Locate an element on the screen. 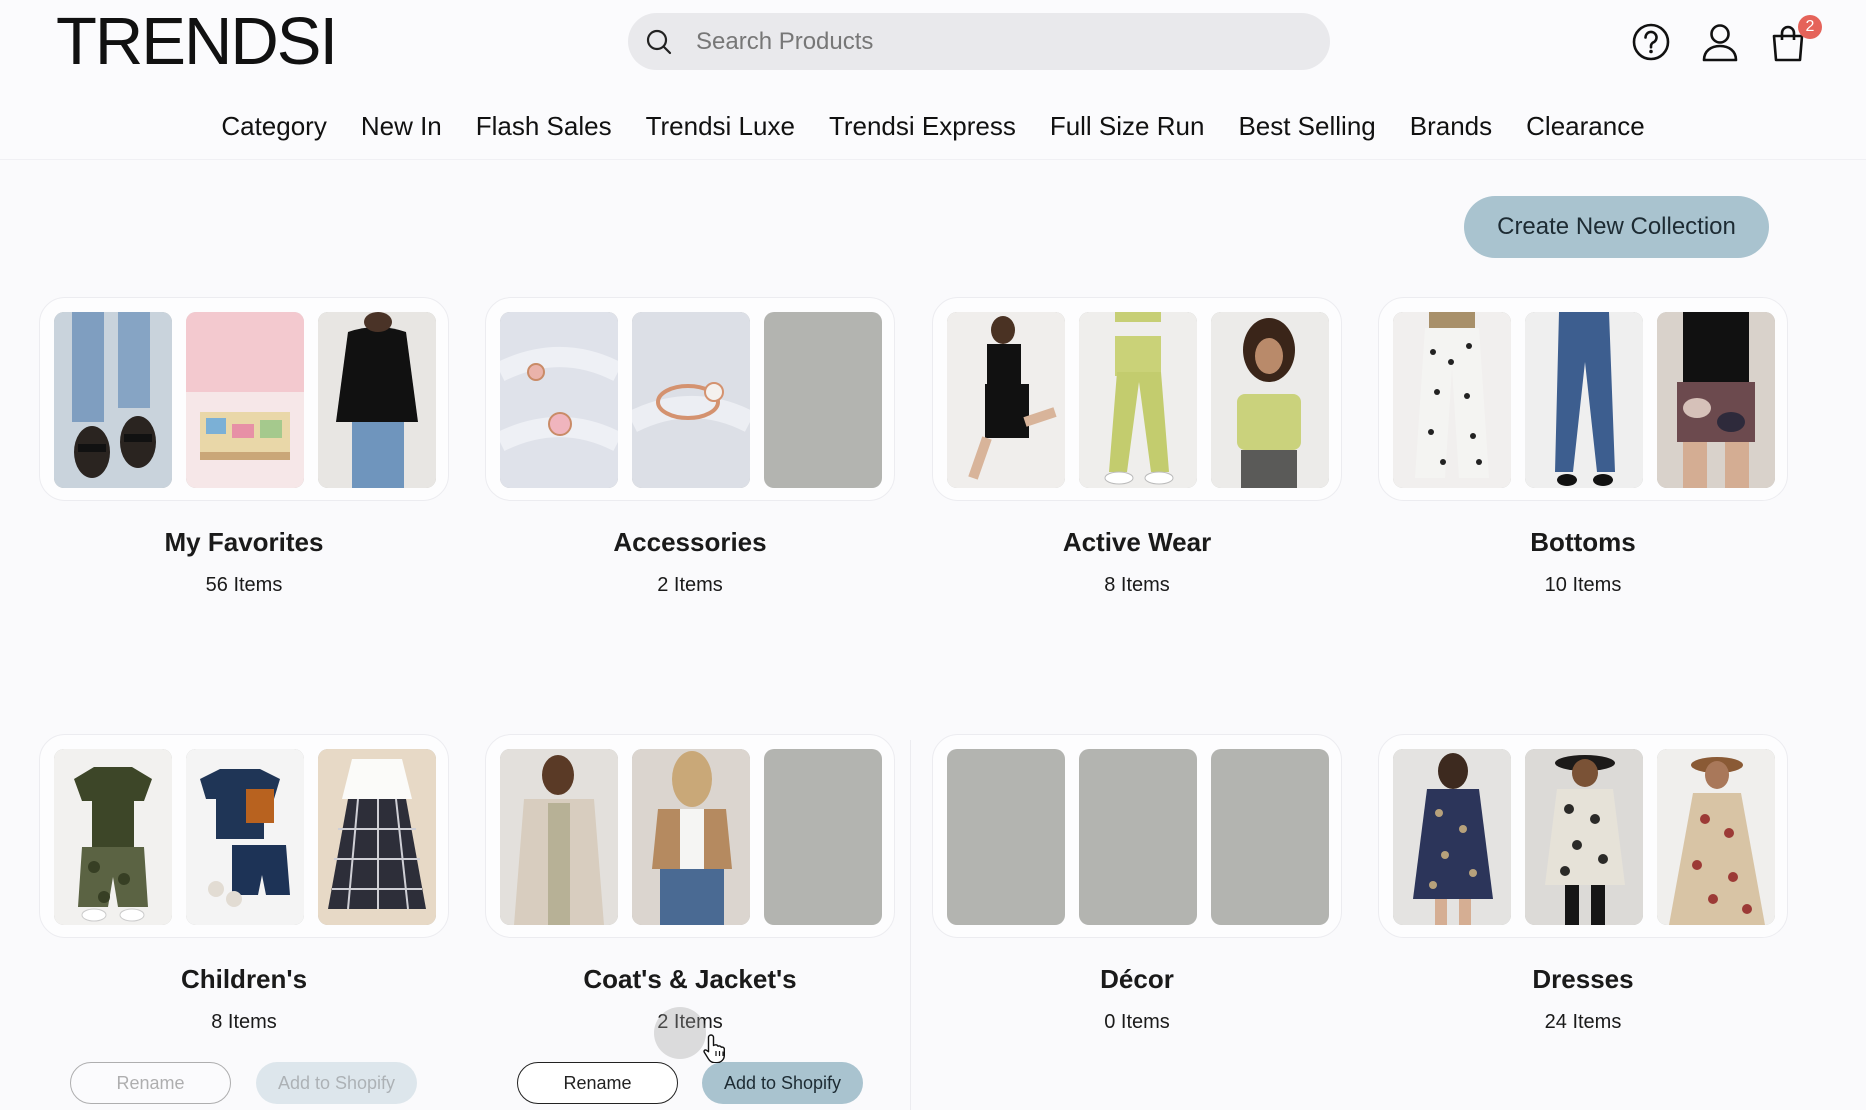 The image size is (1866, 1110). collection-title: Children's is located at coordinates (244, 979).